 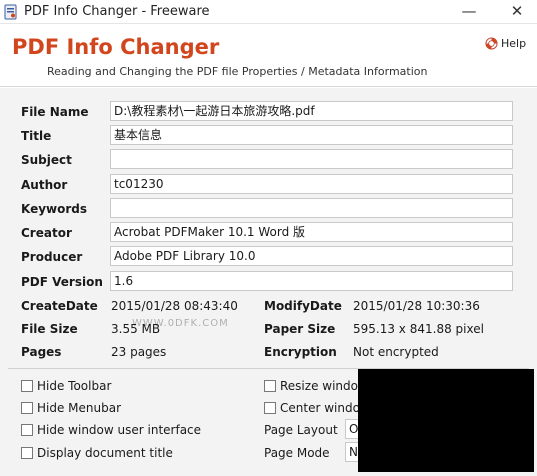 What do you see at coordinates (27, 386) in the screenshot?
I see `hide-toolbar-checkbox` at bounding box center [27, 386].